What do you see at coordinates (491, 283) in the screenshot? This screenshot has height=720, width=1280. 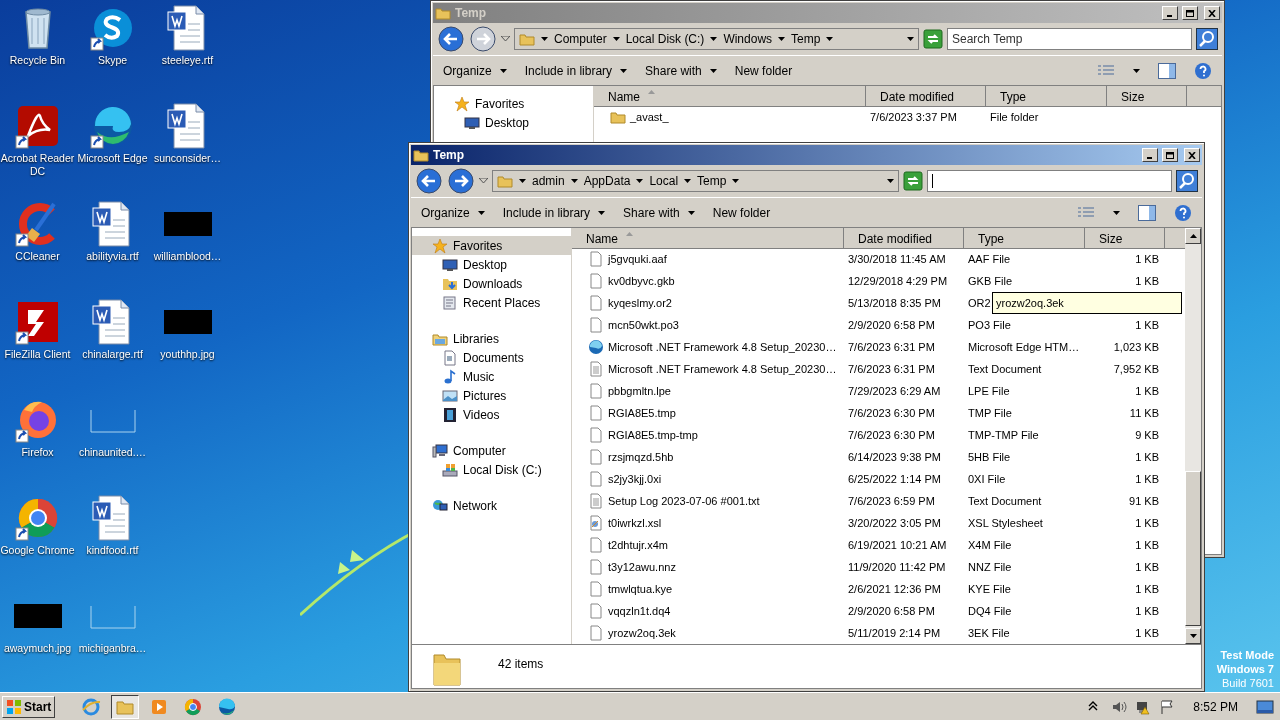 I see `nav-item: Downloads` at bounding box center [491, 283].